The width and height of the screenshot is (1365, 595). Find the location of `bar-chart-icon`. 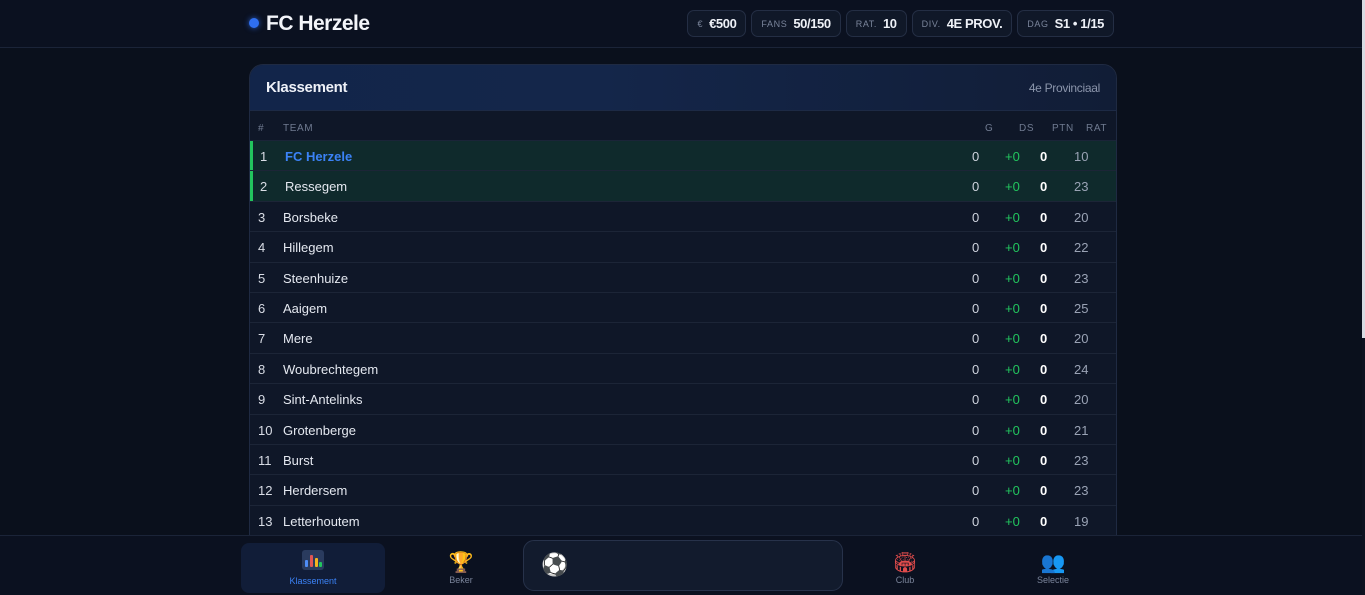

bar-chart-icon is located at coordinates (313, 562).